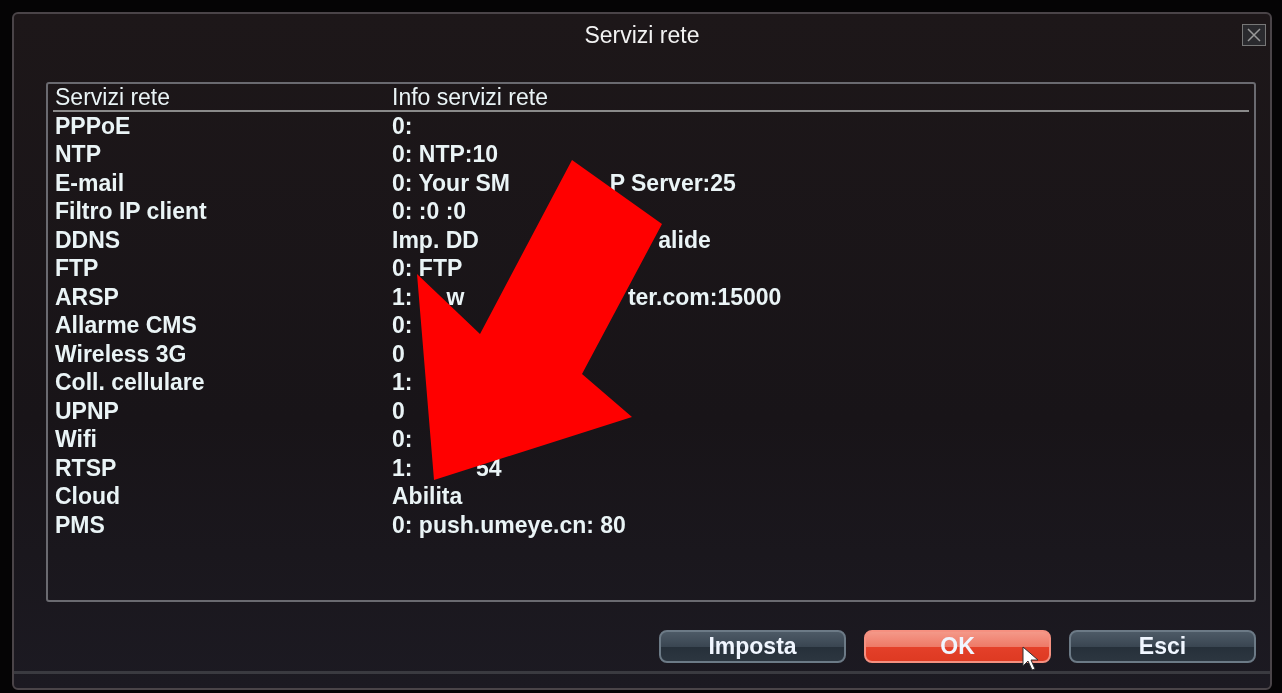  What do you see at coordinates (752, 646) in the screenshot?
I see `dialog-button: Imposta` at bounding box center [752, 646].